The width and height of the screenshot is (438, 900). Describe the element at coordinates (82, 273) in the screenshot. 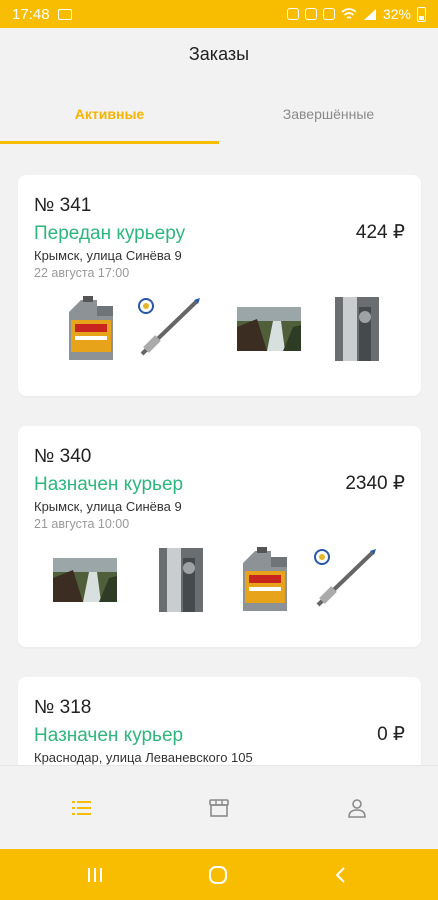

I see `order-date: 22 августа 17:00` at that location.